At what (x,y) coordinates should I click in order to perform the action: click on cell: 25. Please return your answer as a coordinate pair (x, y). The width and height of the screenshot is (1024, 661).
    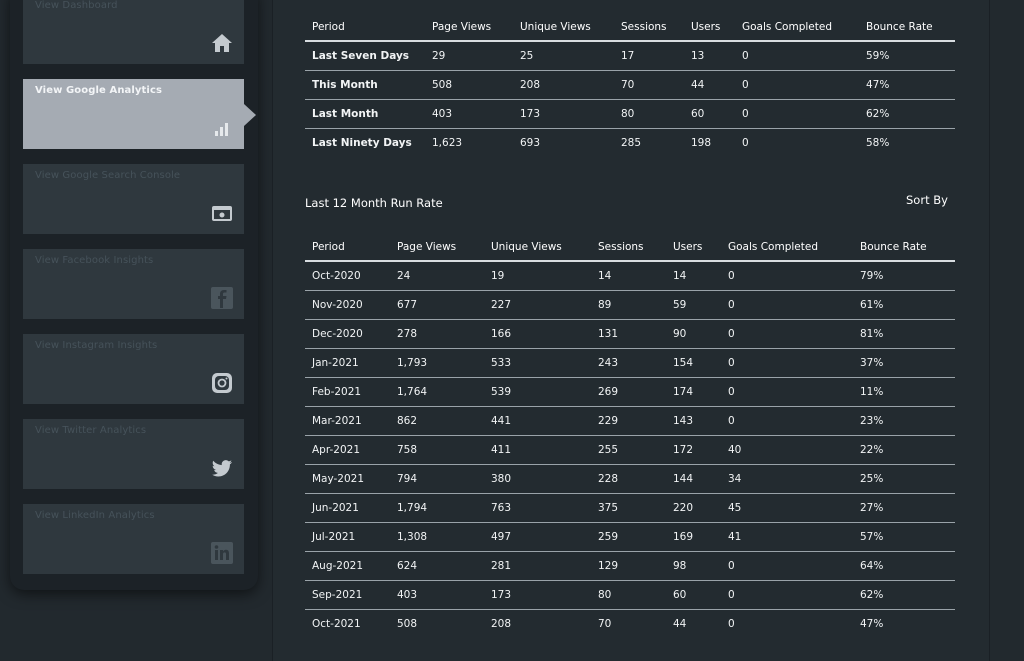
    Looking at the image, I should click on (563, 56).